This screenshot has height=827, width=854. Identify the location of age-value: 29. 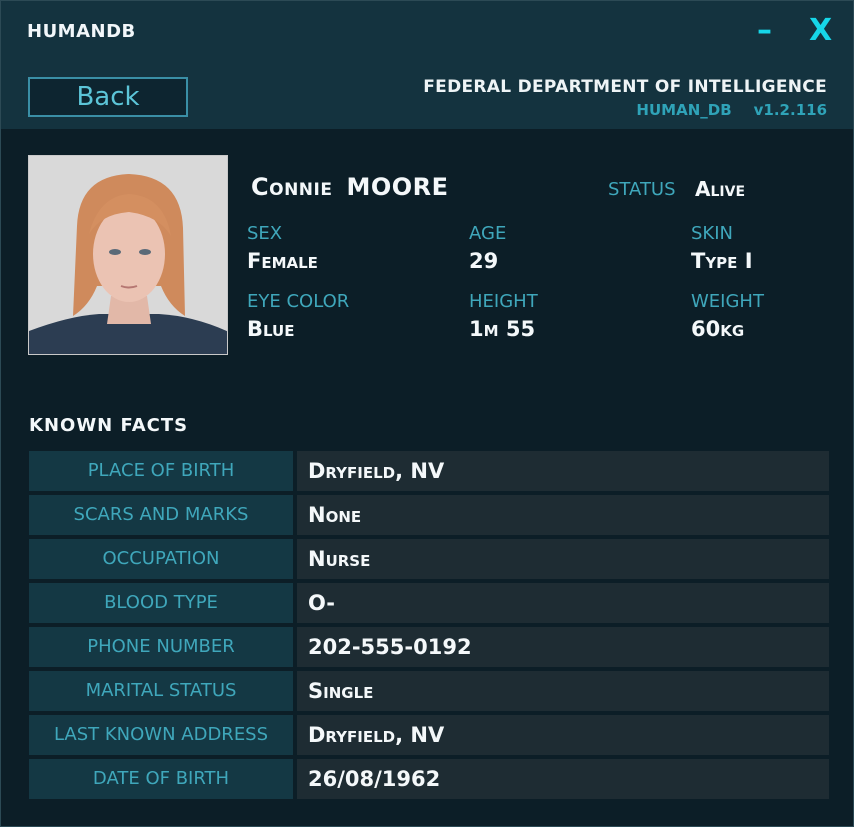
(484, 261).